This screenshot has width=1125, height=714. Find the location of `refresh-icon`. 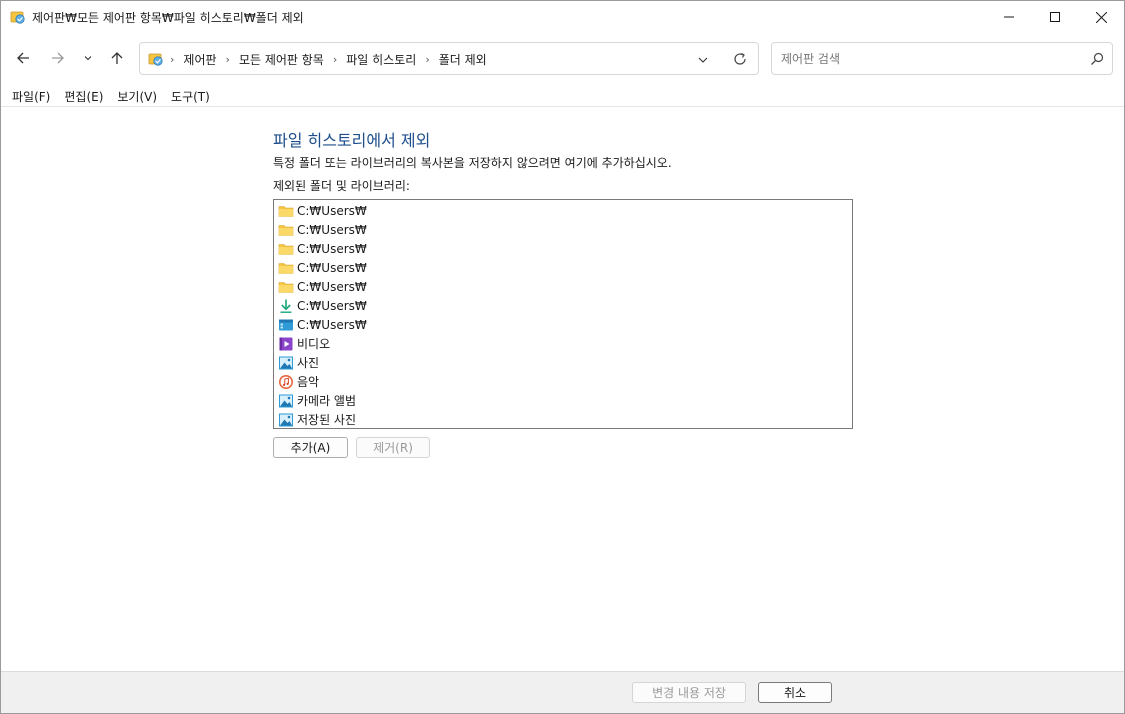

refresh-icon is located at coordinates (740, 58).